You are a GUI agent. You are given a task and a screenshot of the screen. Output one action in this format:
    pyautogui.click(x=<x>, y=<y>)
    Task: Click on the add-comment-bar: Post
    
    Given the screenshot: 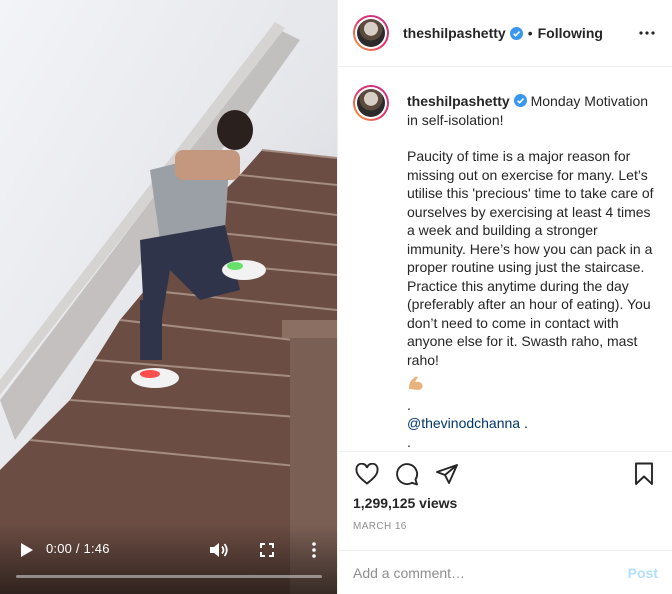 What is the action you would take?
    pyautogui.click(x=505, y=572)
    